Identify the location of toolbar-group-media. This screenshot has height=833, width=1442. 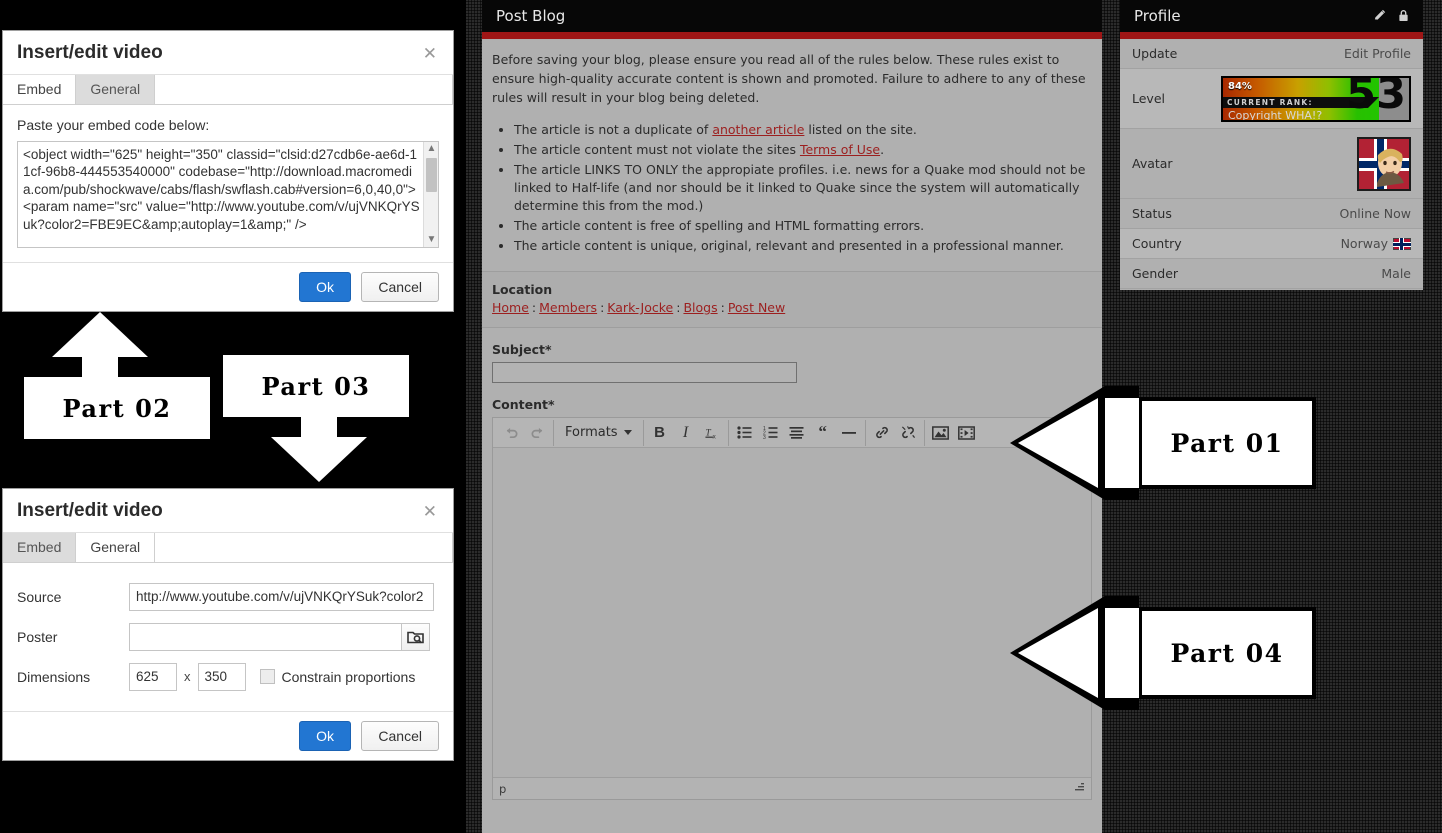
(954, 433).